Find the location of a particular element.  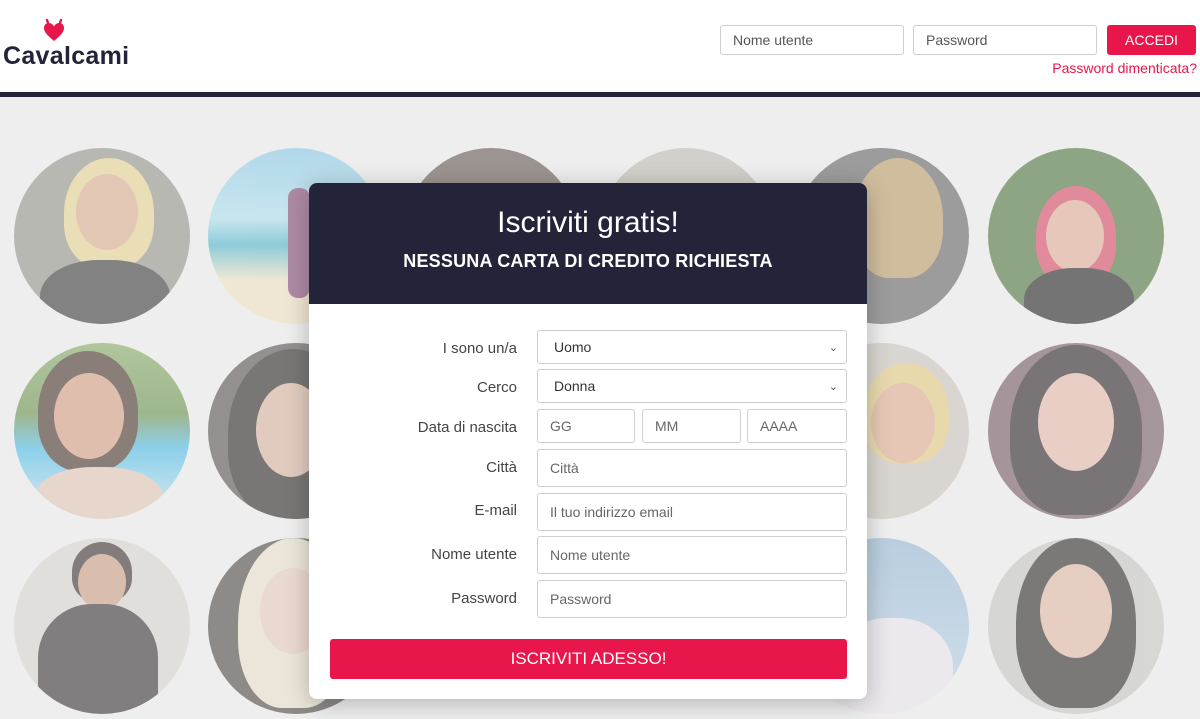

password-label: Password is located at coordinates (484, 598).